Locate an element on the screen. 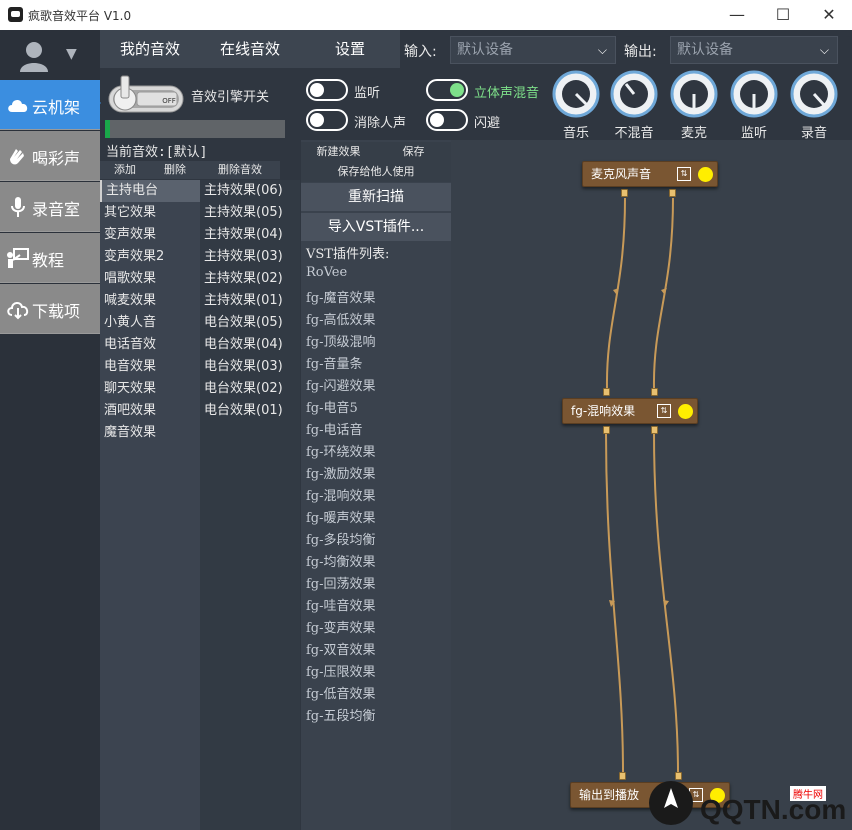 The image size is (852, 830). list-item: 电台效果(05) is located at coordinates (250, 323).